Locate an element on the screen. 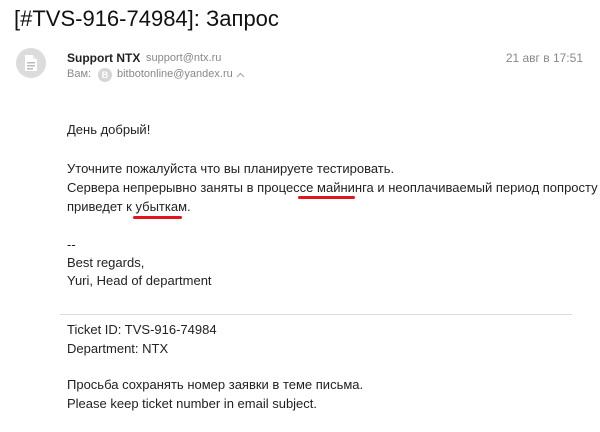 This screenshot has height=432, width=600. greeting-text: День добрый! is located at coordinates (109, 129).